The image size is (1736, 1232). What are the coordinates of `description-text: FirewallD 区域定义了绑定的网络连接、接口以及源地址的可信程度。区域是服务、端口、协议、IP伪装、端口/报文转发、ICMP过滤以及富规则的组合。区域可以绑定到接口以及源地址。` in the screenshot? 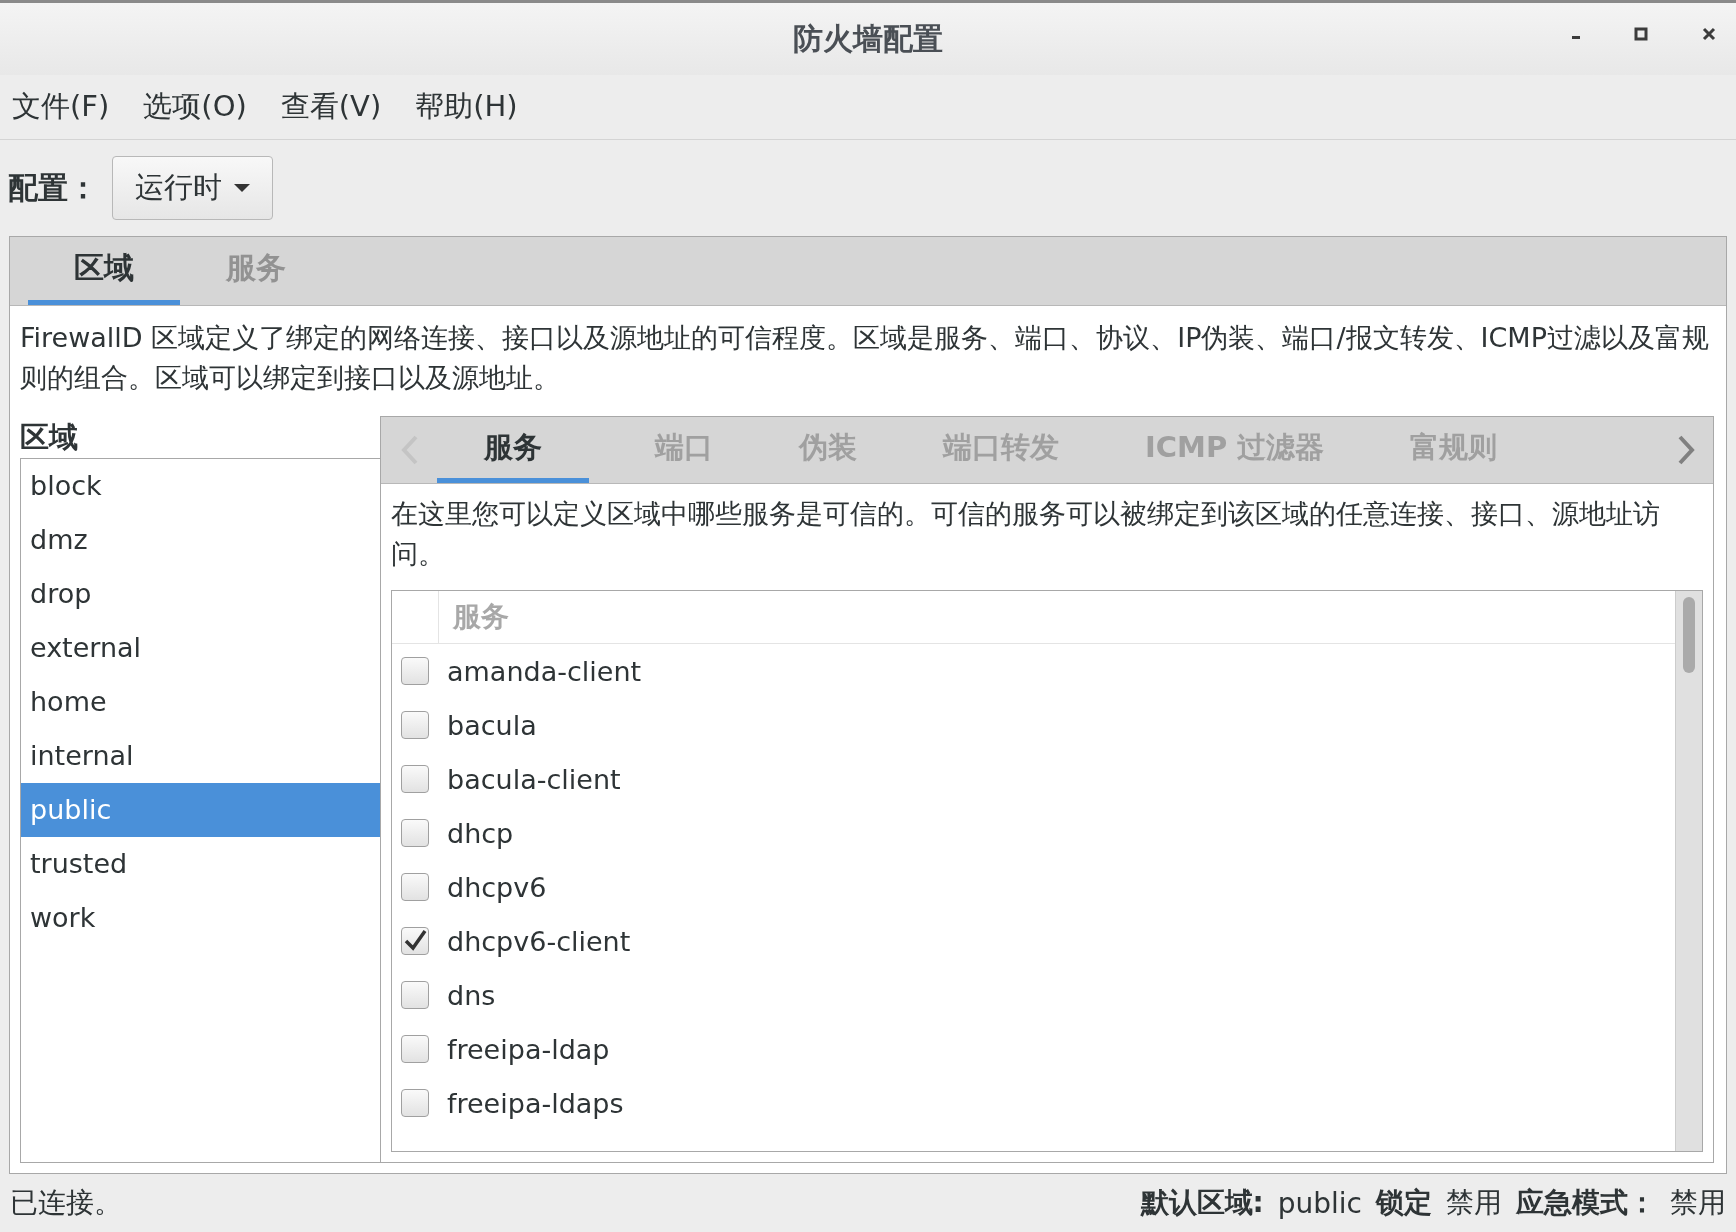 It's located at (865, 358).